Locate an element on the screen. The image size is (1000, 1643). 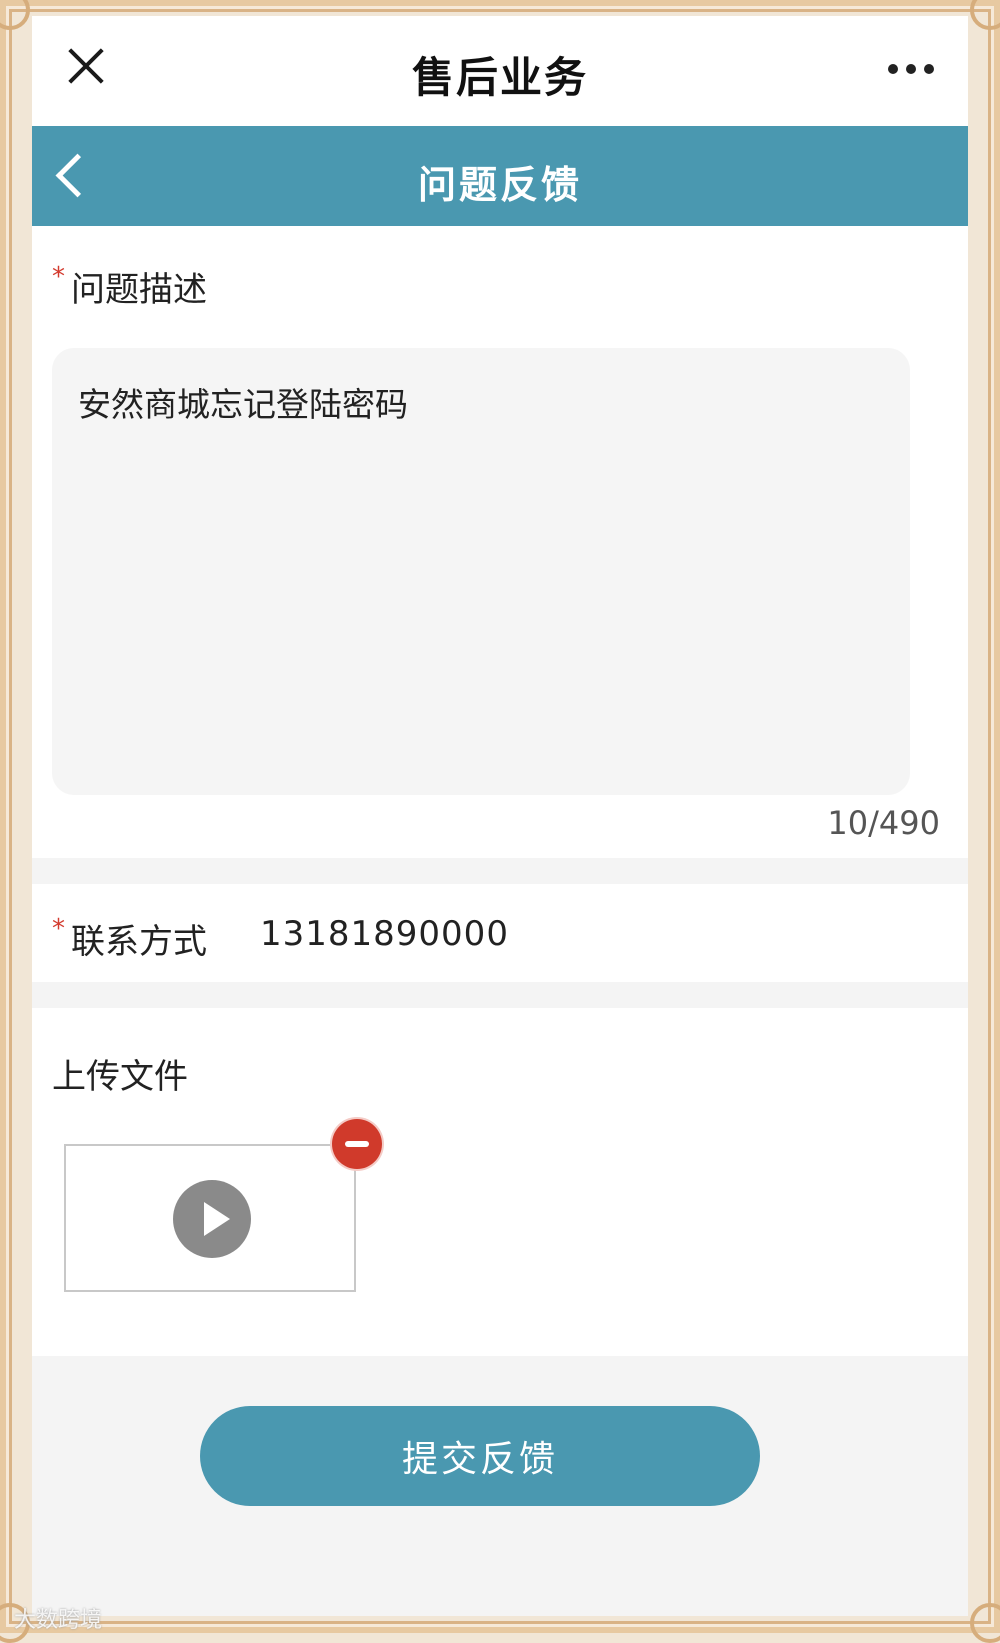
description-label-row: * 问题描述 is located at coordinates (129, 286).